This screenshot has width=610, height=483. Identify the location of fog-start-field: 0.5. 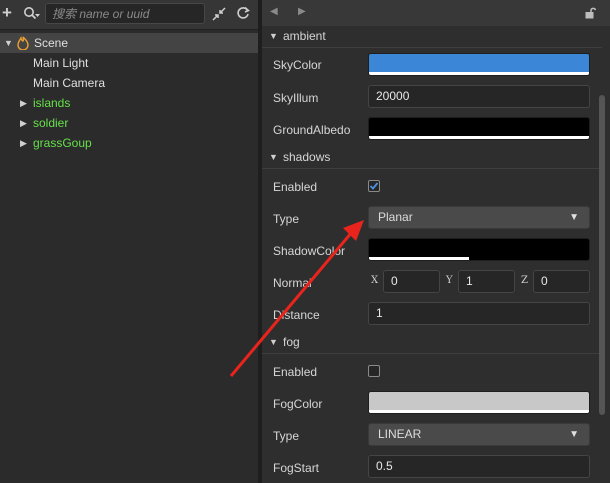
(479, 466).